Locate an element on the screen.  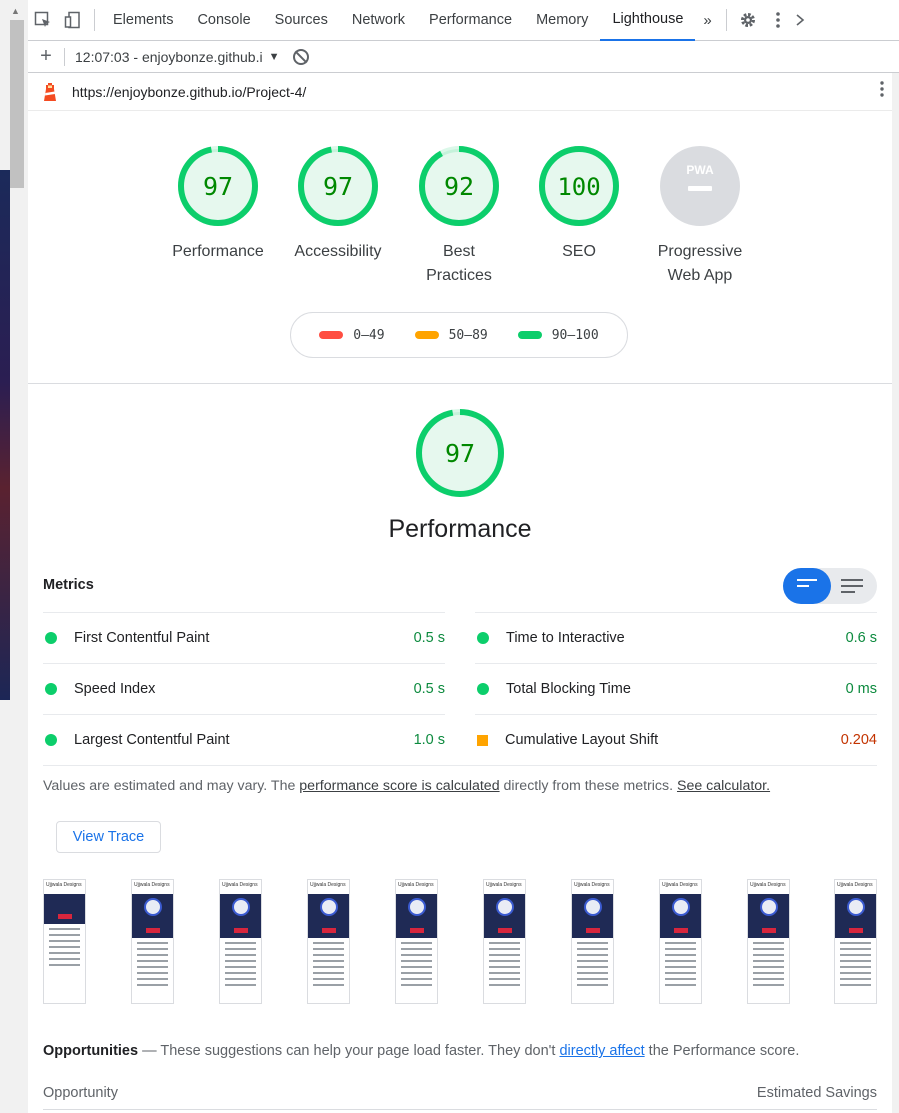
lighthouse-toolbar: + 12:07:03 - enjoybonze.github.i ▼ is located at coordinates (463, 57).